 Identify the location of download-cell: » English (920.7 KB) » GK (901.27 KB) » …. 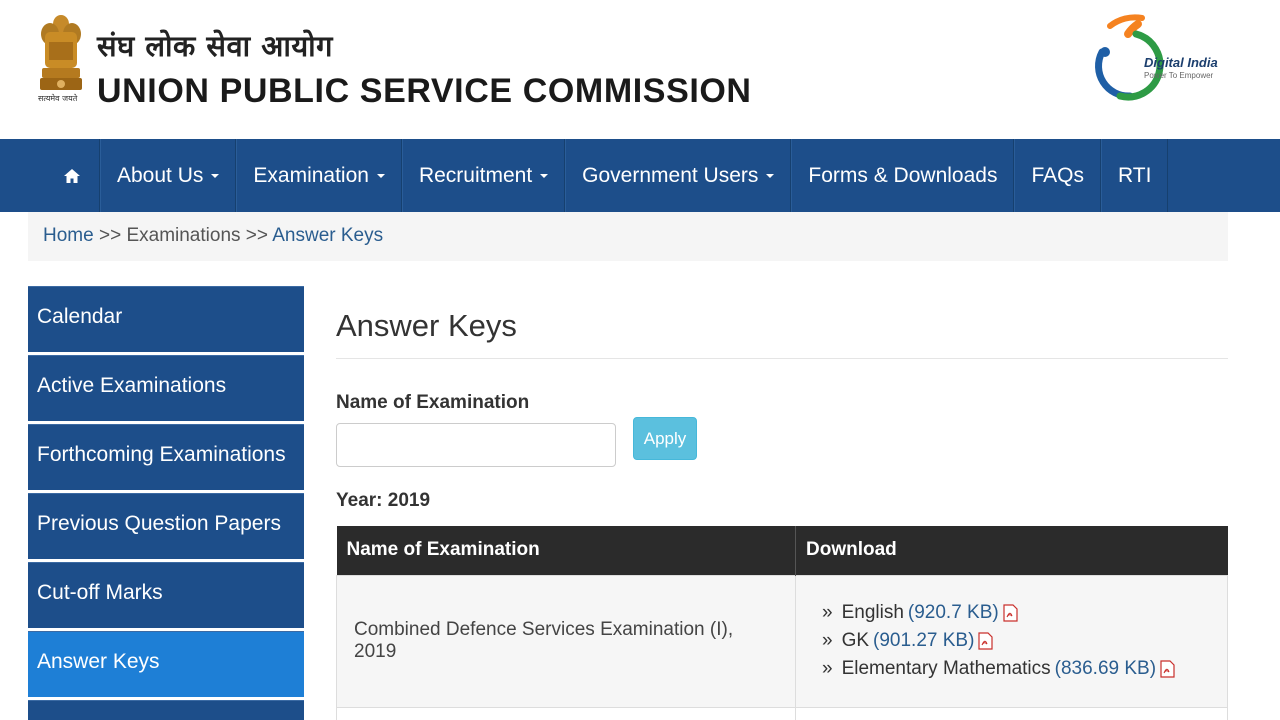
(1011, 641).